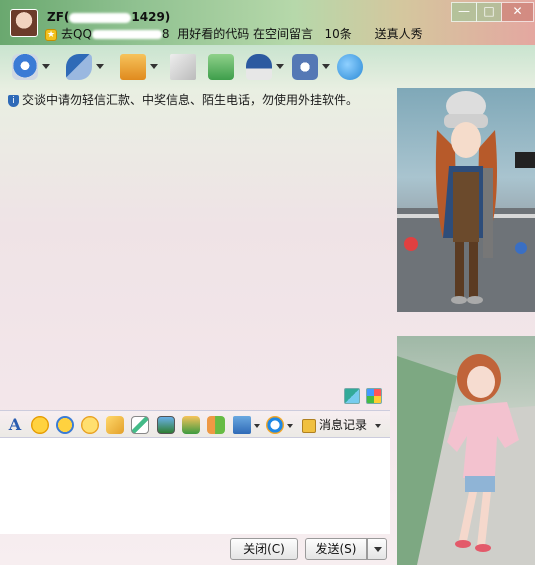  Describe the element at coordinates (309, 425) in the screenshot. I see `history-icon` at that location.